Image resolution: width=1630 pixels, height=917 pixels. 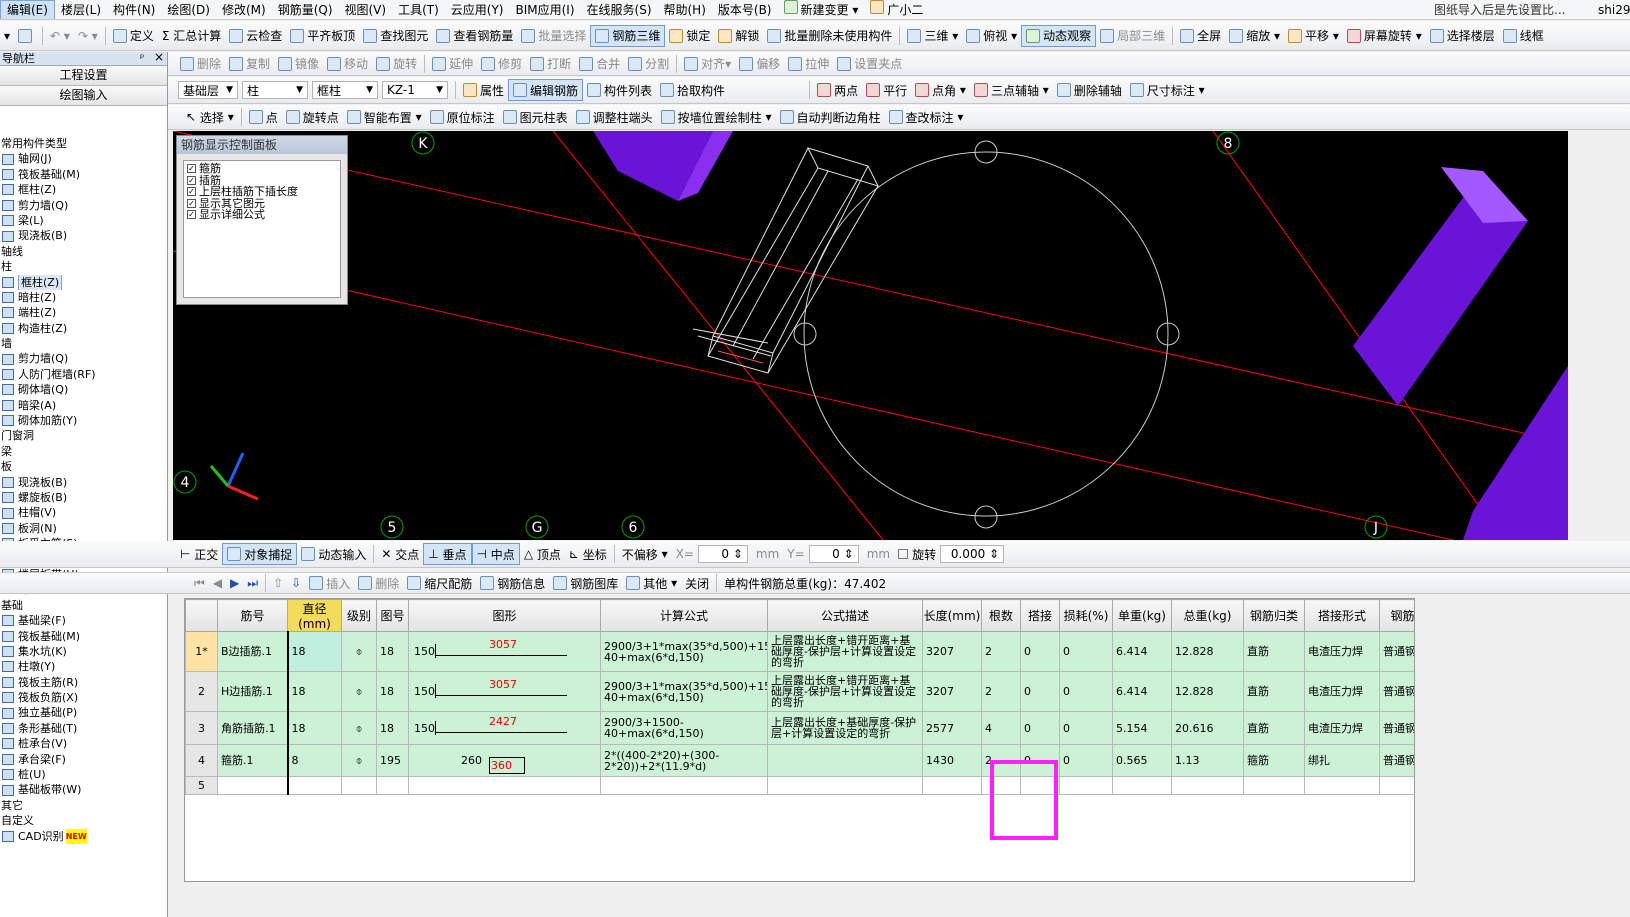 What do you see at coordinates (1089, 90) in the screenshot?
I see `delete-axis-button: 删除辅轴` at bounding box center [1089, 90].